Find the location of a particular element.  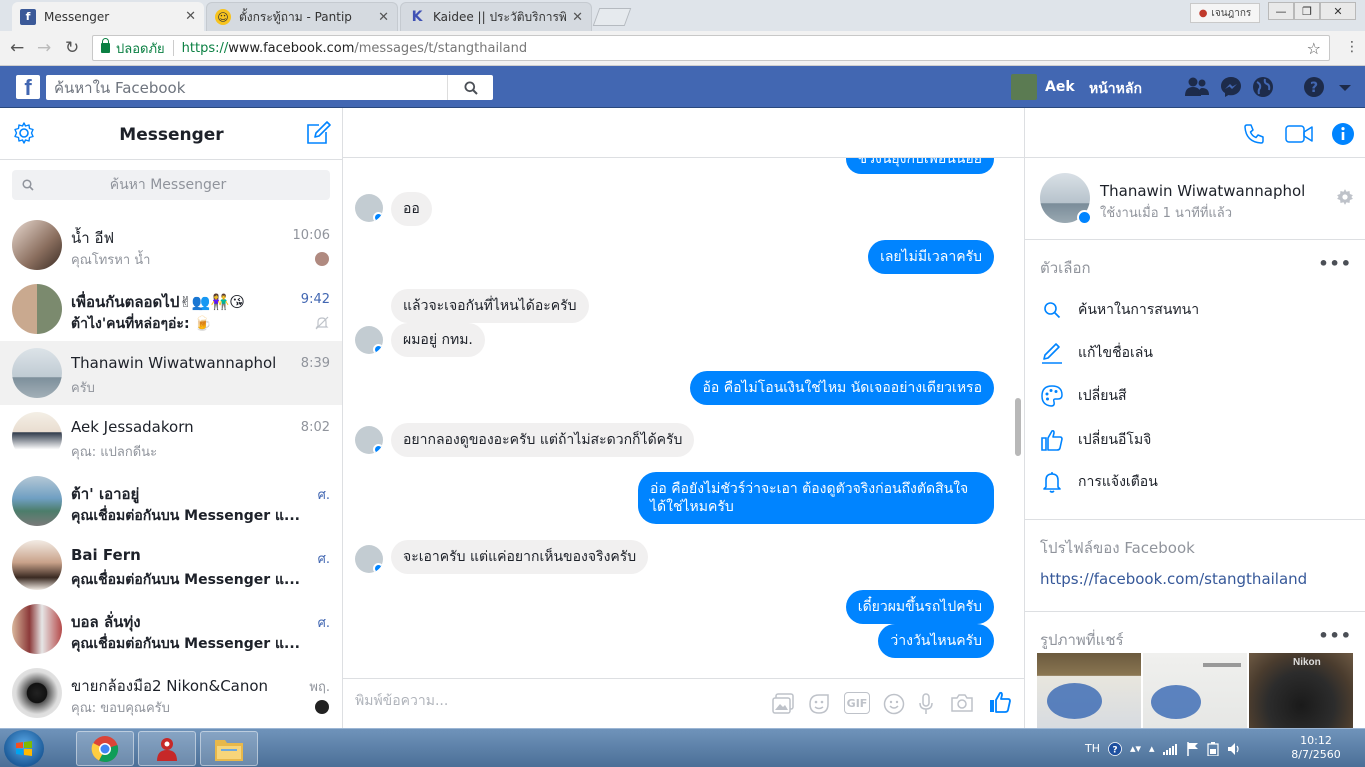

secure-indicator: ปลอดภัย is located at coordinates (129, 48).